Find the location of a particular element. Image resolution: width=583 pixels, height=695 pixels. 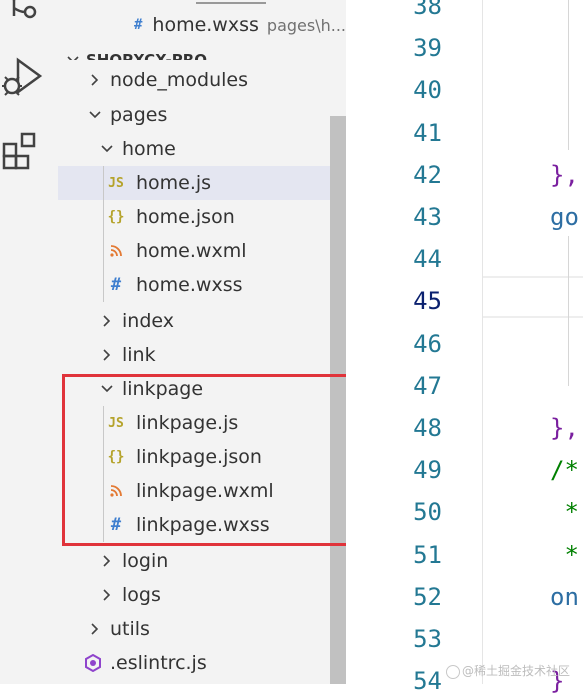

line-number: 39 is located at coordinates (427, 48).